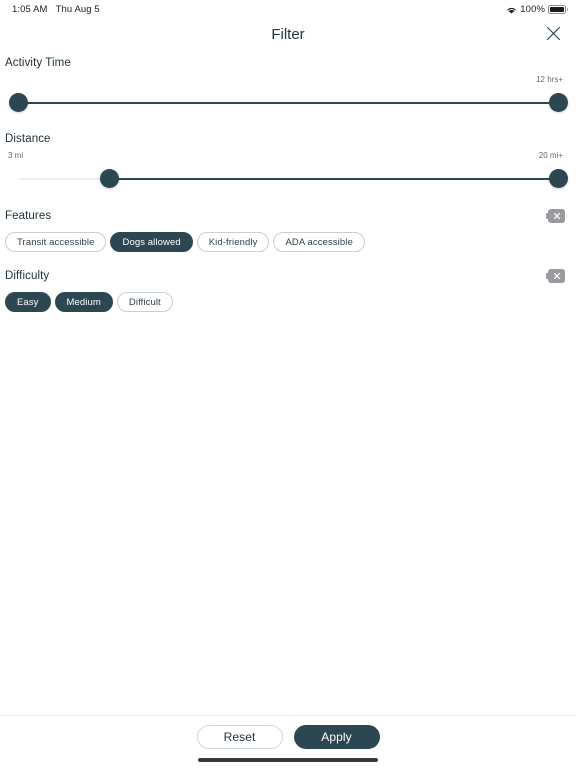 The height and width of the screenshot is (768, 576). I want to click on status-bar: 1:05 AM Thu Aug 5 100%, so click(288, 9).